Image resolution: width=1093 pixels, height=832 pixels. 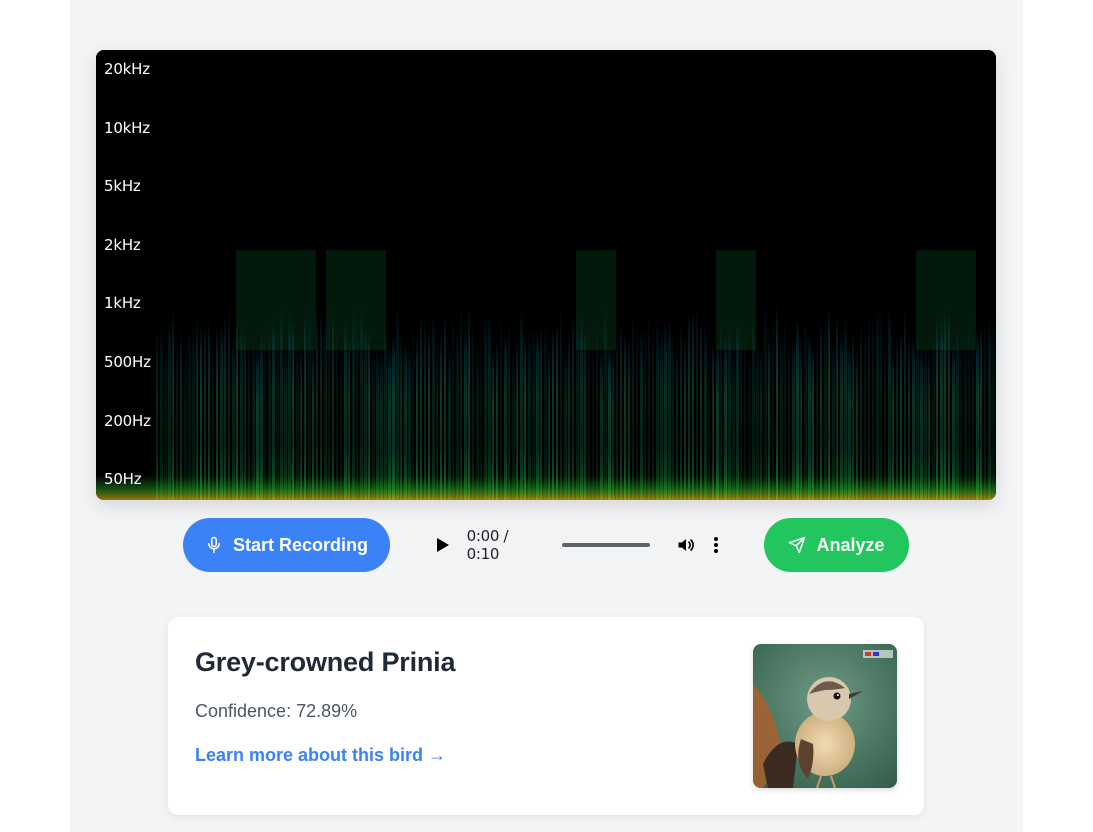 What do you see at coordinates (443, 545) in the screenshot?
I see `play-button` at bounding box center [443, 545].